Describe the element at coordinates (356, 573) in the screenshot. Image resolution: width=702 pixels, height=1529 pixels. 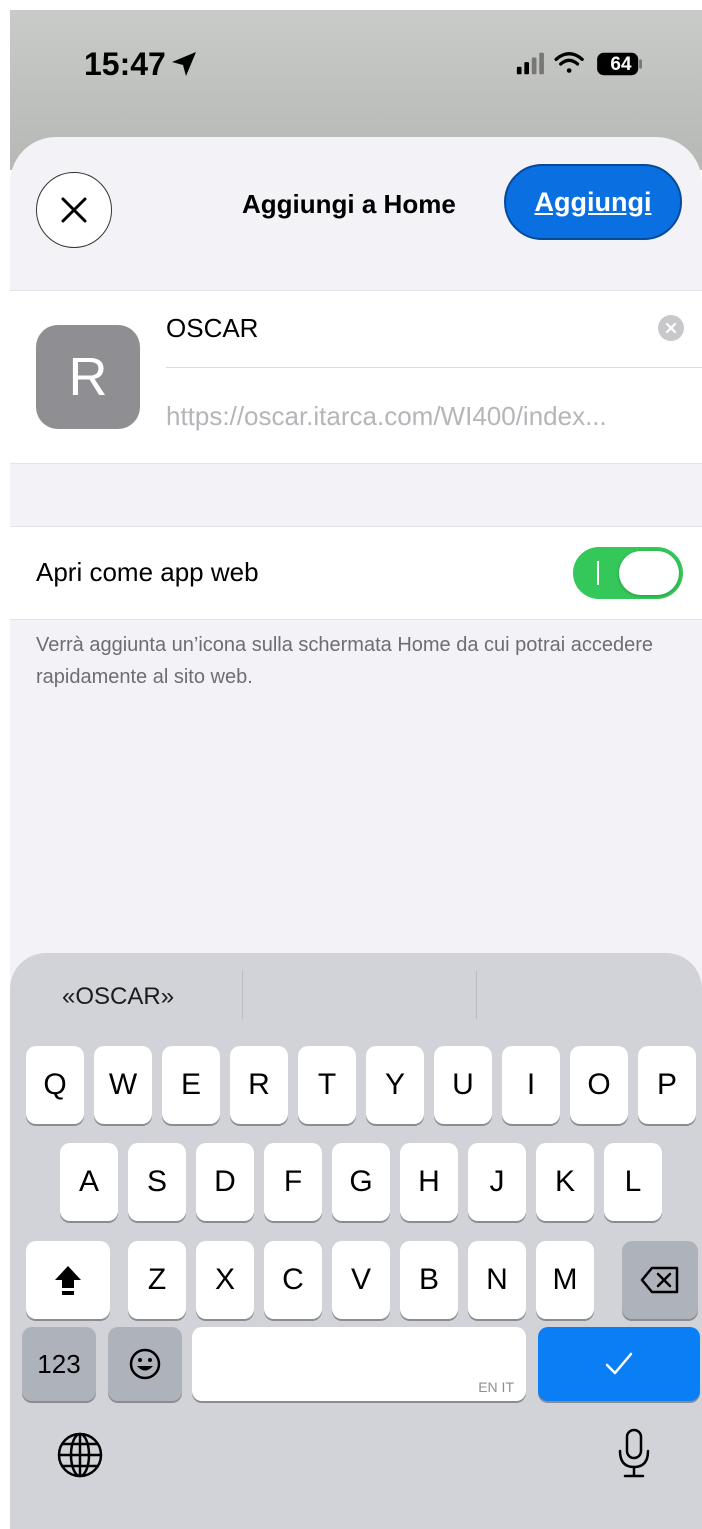
I see `open-as-webapp-row: Apri come app web` at that location.